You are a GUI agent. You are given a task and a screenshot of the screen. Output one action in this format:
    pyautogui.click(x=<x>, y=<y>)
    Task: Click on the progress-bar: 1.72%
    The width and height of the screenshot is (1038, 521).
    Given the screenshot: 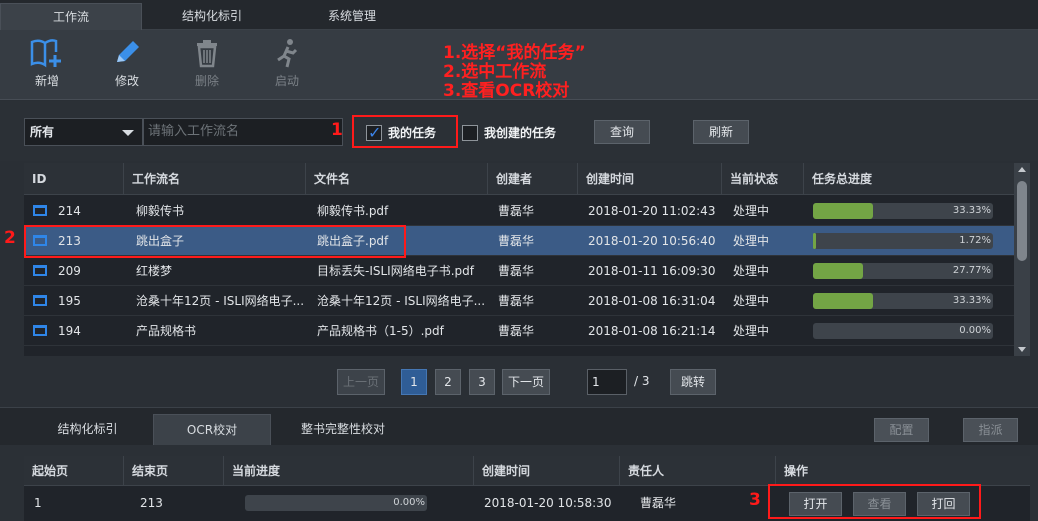 What is the action you would take?
    pyautogui.click(x=903, y=241)
    